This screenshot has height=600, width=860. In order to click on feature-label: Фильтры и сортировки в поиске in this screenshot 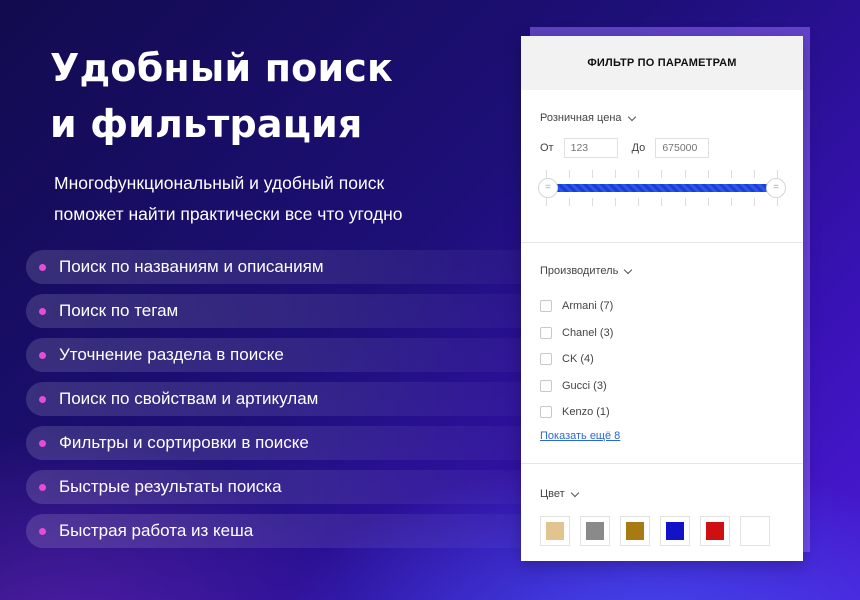, I will do `click(184, 442)`.